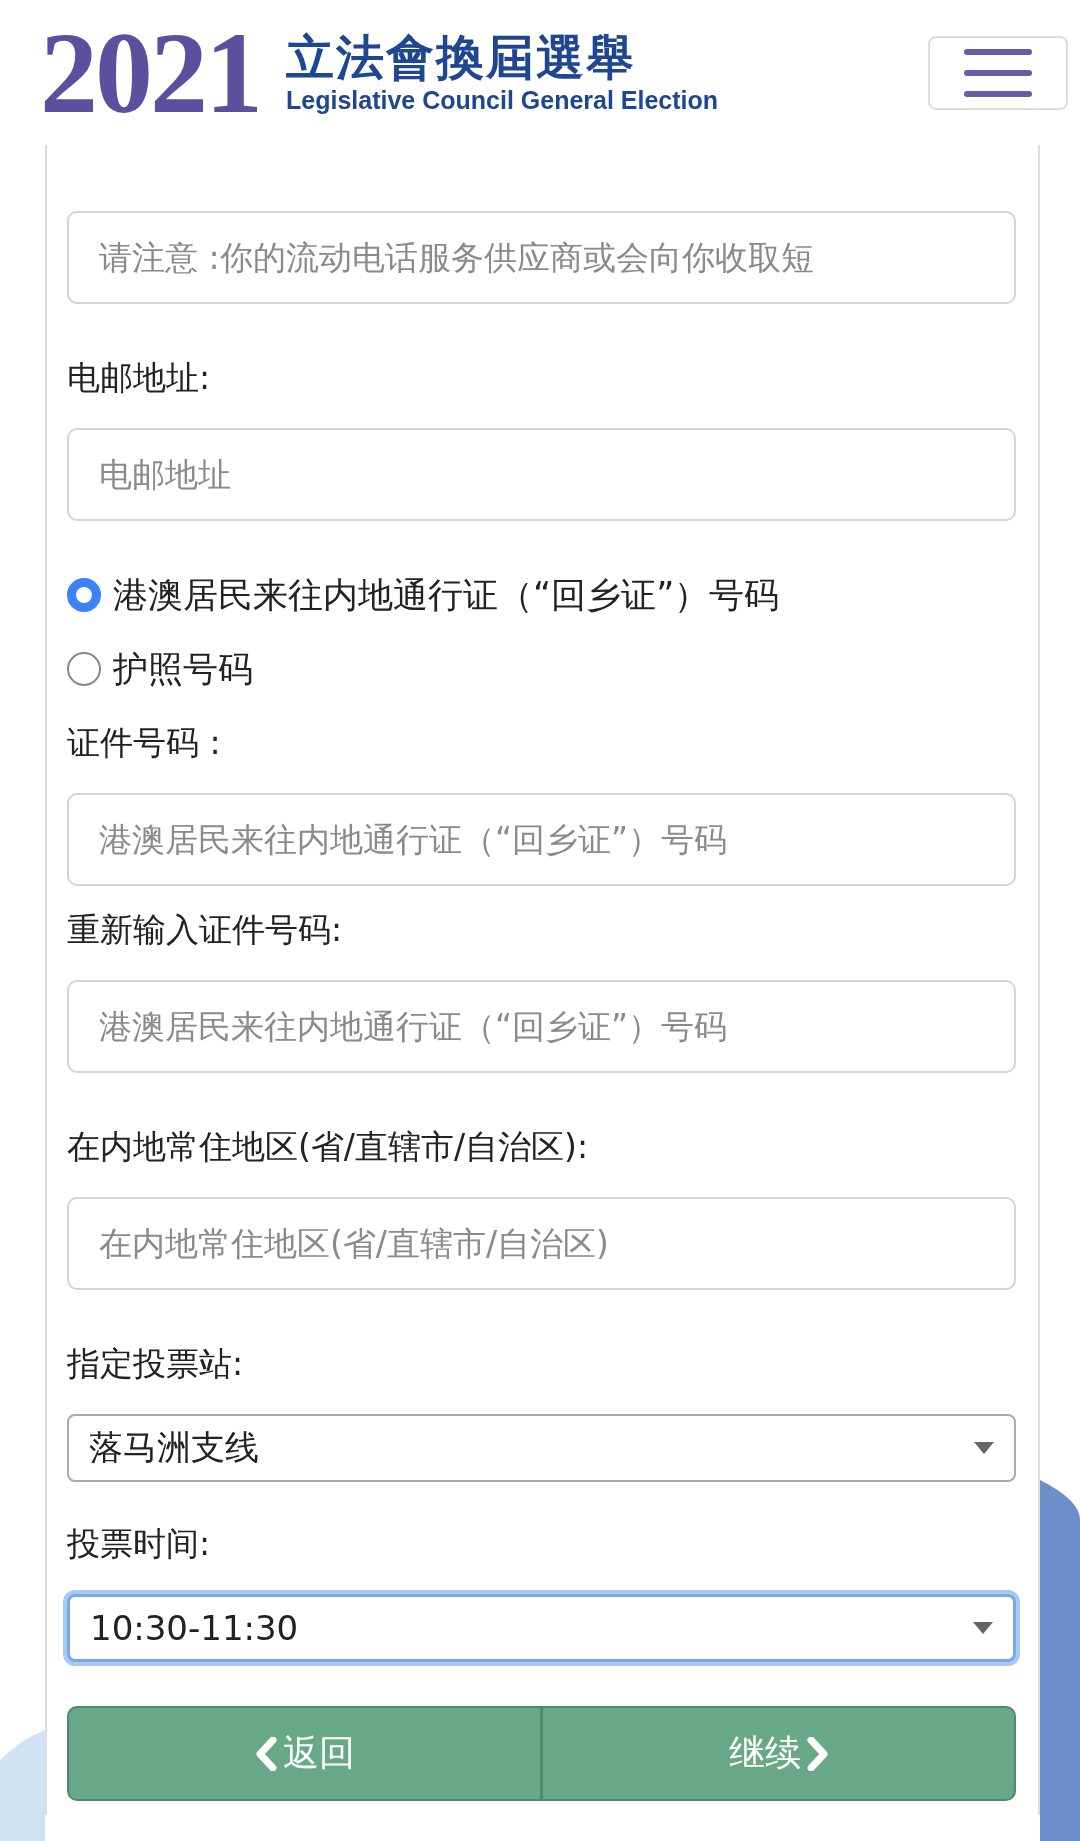 The image size is (1080, 1841). What do you see at coordinates (817, 1753) in the screenshot?
I see `chevron-right-icon` at bounding box center [817, 1753].